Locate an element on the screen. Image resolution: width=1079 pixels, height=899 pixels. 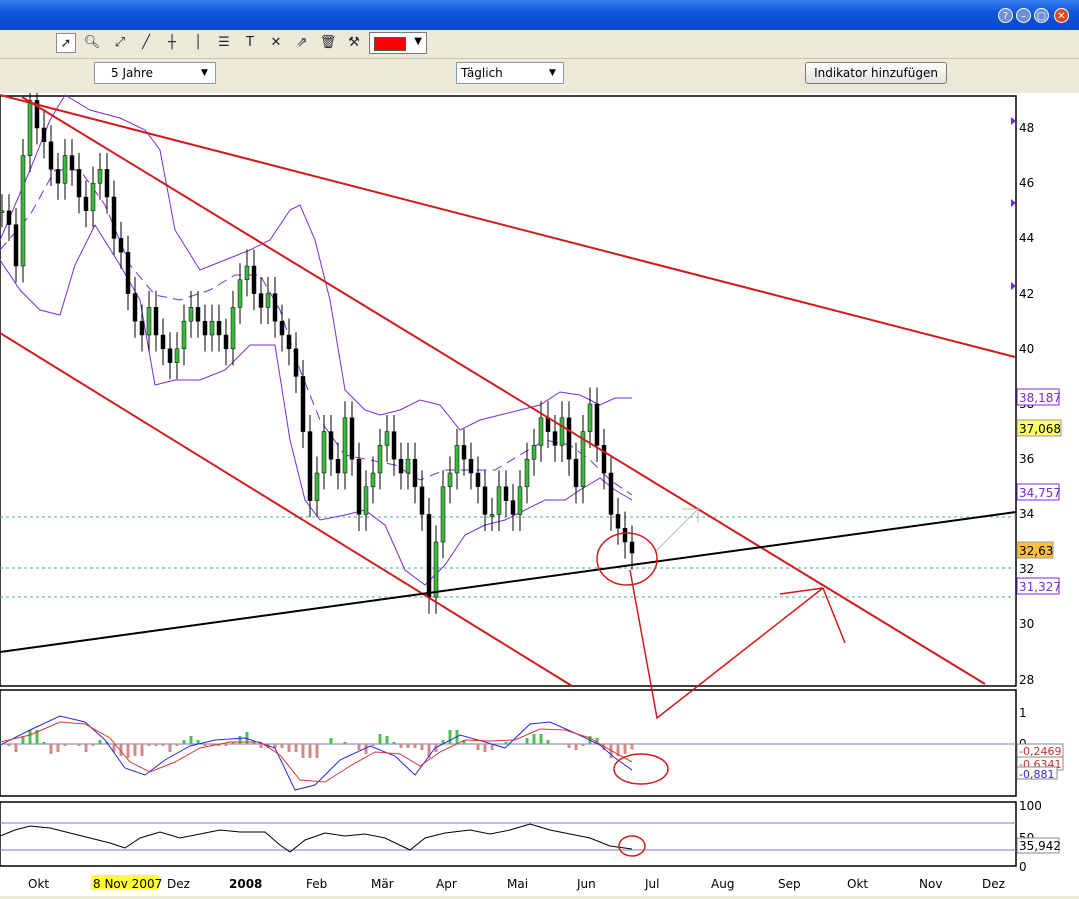
time-tick: Sep is located at coordinates (789, 884).